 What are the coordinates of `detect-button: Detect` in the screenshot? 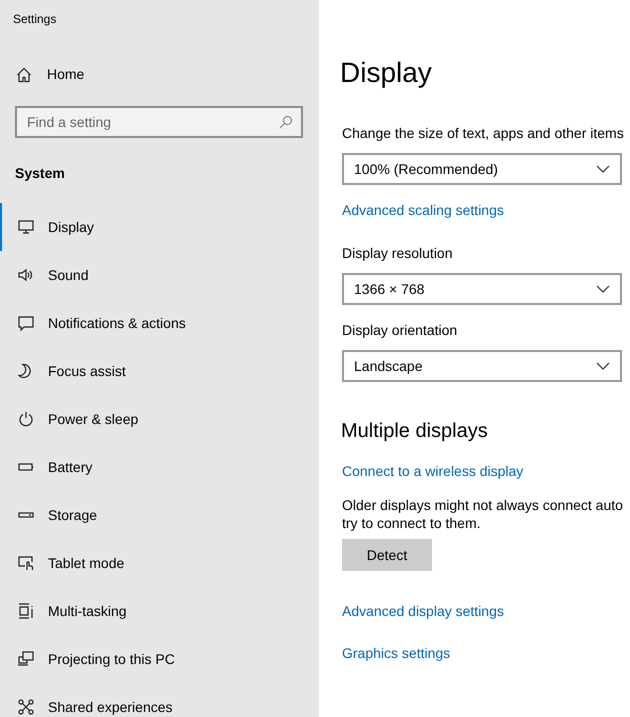 It's located at (387, 555).